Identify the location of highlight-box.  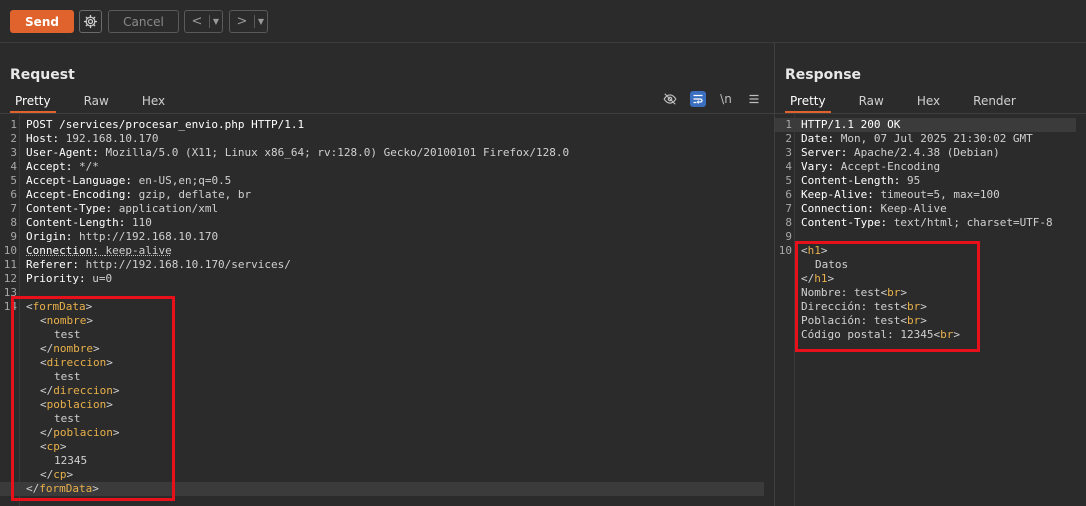
(93, 398).